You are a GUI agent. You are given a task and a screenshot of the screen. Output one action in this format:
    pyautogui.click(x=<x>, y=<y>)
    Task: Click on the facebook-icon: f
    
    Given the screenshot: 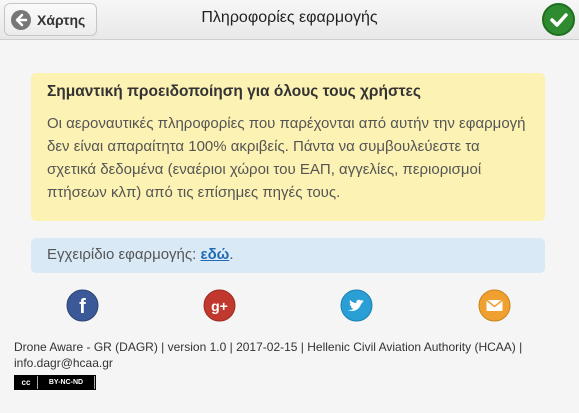 What is the action you would take?
    pyautogui.click(x=82, y=305)
    